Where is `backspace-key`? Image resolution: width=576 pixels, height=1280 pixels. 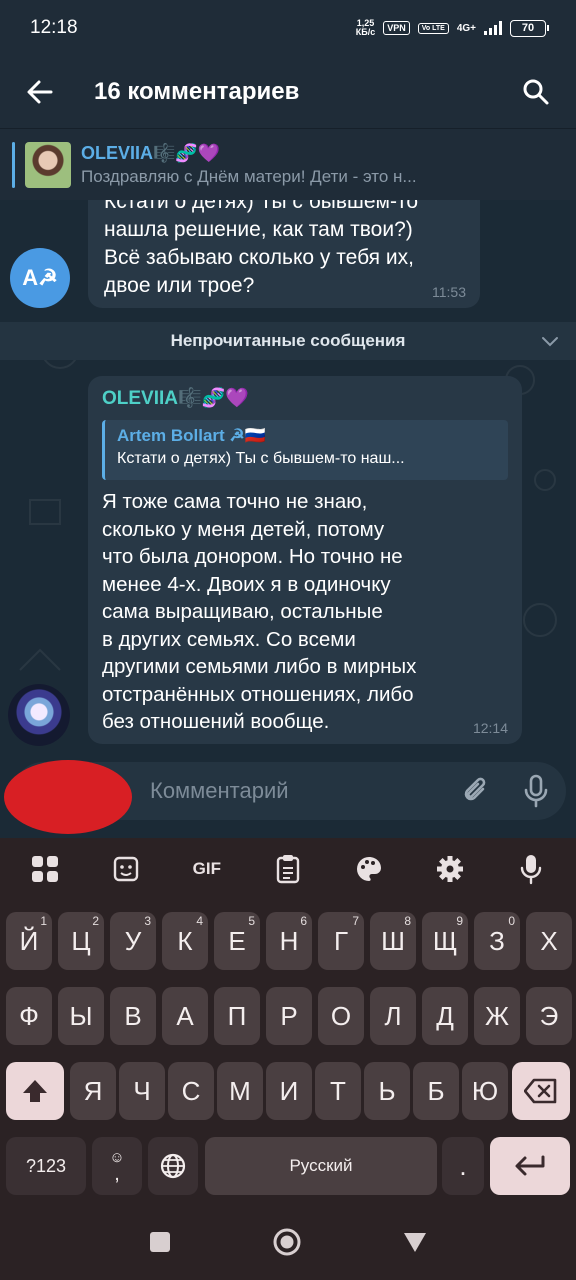 backspace-key is located at coordinates (541, 1091).